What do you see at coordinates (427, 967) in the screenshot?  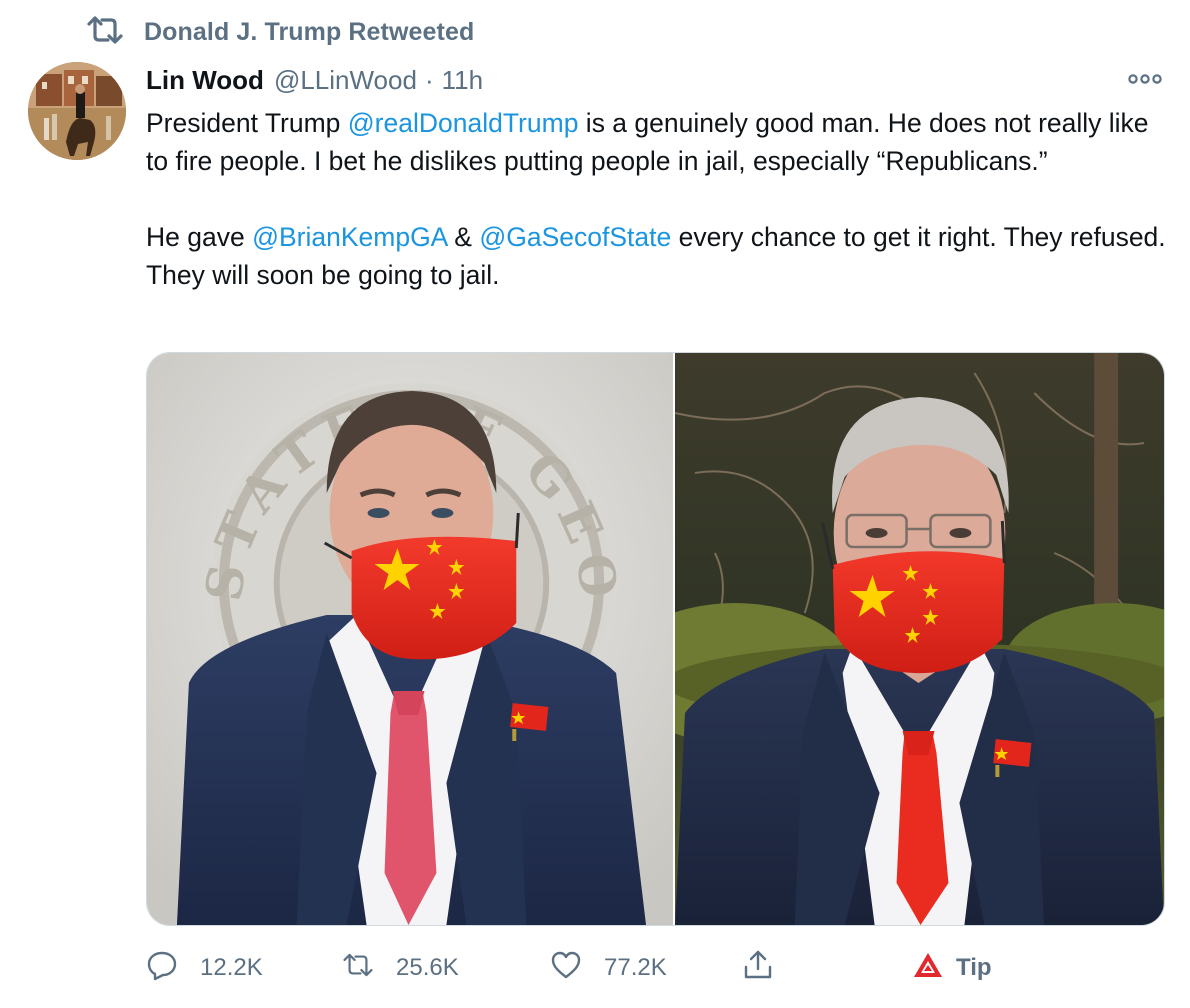 I see `retweet-count: 25.6K` at bounding box center [427, 967].